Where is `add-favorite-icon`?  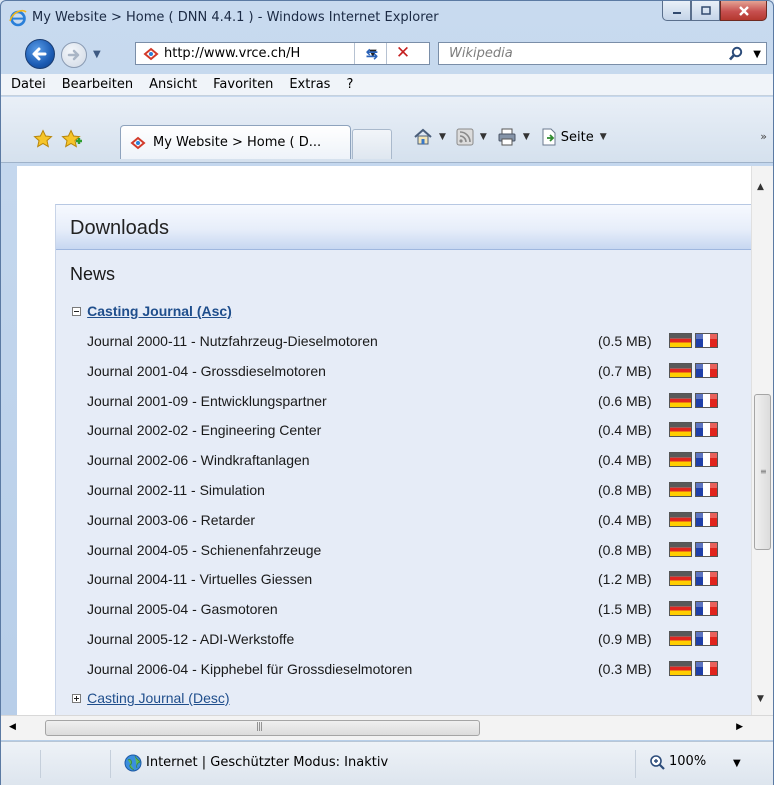
add-favorite-icon is located at coordinates (72, 139).